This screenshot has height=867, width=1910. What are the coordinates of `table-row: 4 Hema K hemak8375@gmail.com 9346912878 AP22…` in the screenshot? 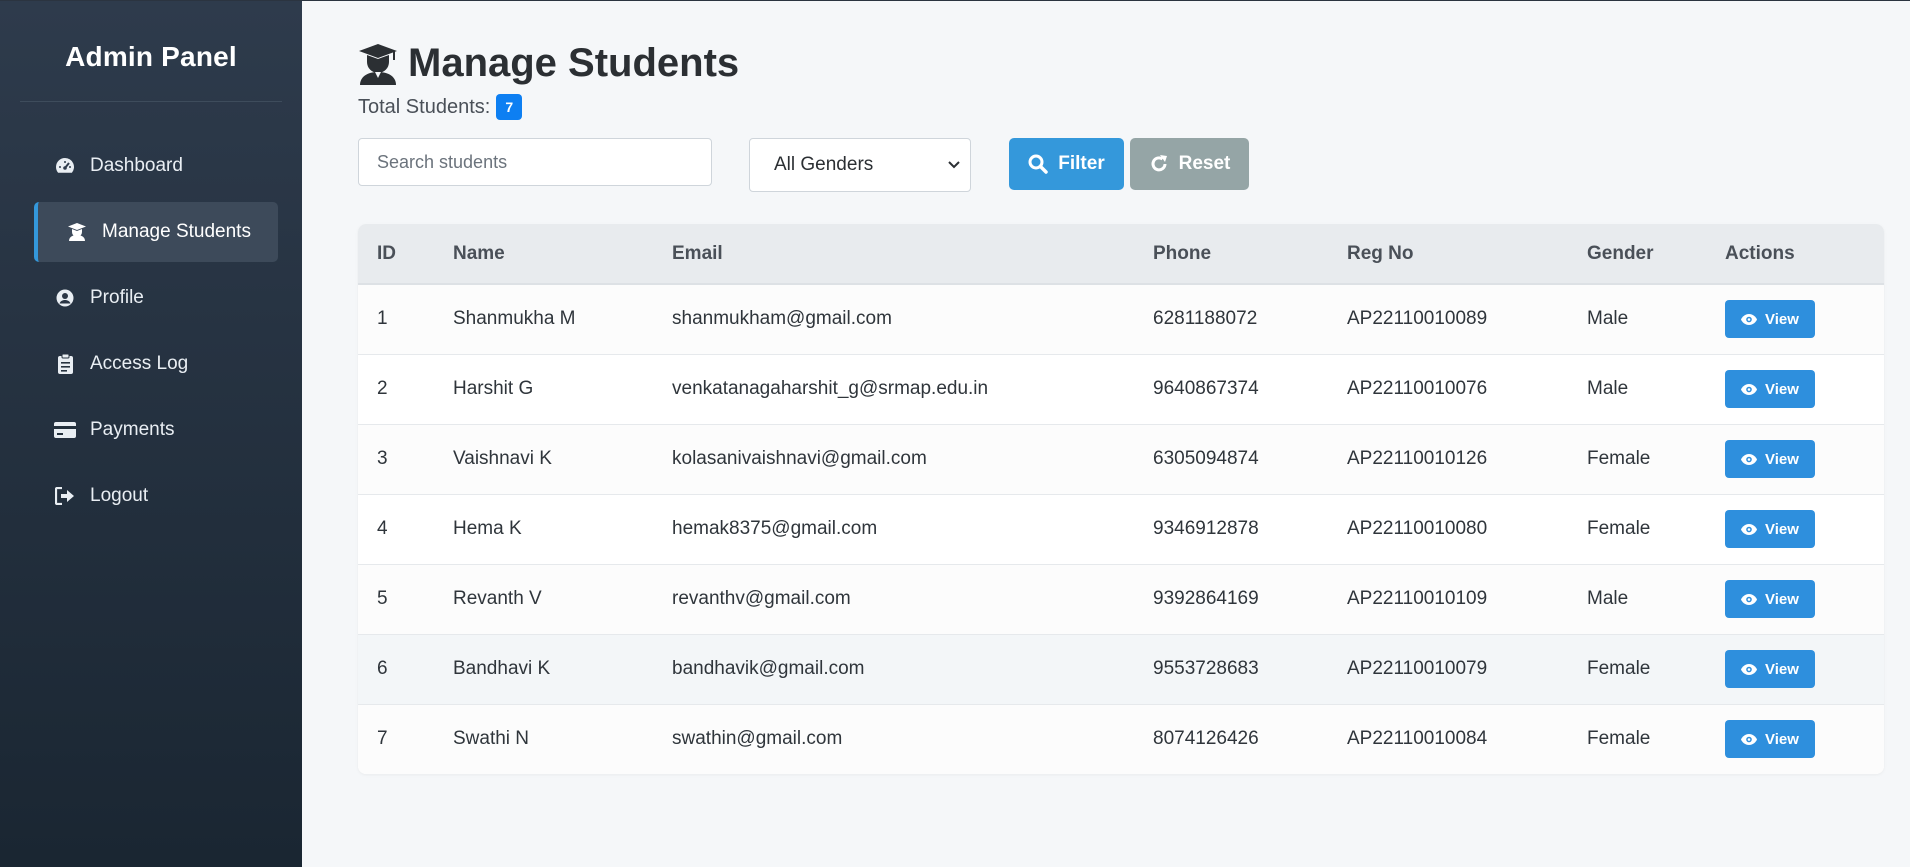 It's located at (1121, 529).